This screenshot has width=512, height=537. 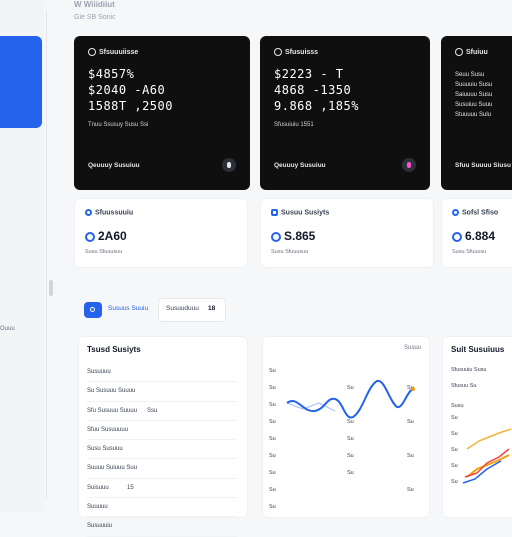 What do you see at coordinates (309, 74) in the screenshot?
I see `value-line: $2223 - T` at bounding box center [309, 74].